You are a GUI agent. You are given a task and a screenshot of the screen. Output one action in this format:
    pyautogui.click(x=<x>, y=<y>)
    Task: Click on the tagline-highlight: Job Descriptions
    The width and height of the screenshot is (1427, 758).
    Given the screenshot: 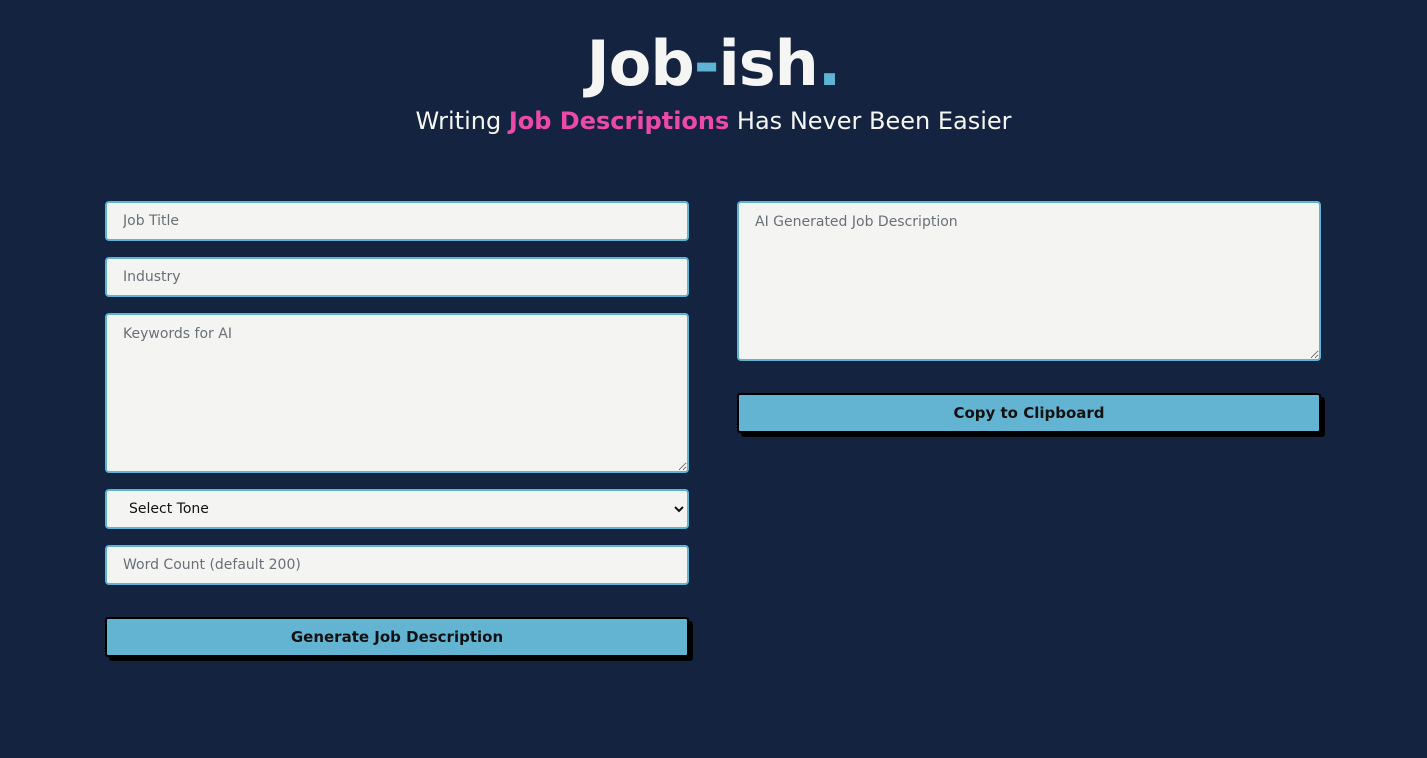 What is the action you would take?
    pyautogui.click(x=619, y=121)
    